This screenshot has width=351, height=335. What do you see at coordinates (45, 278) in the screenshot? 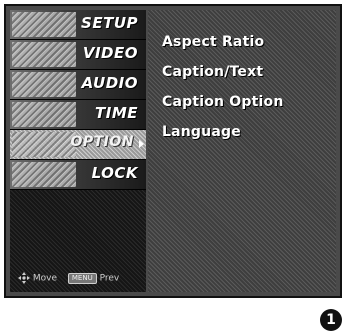
I see `move-hint-label: Move` at bounding box center [45, 278].